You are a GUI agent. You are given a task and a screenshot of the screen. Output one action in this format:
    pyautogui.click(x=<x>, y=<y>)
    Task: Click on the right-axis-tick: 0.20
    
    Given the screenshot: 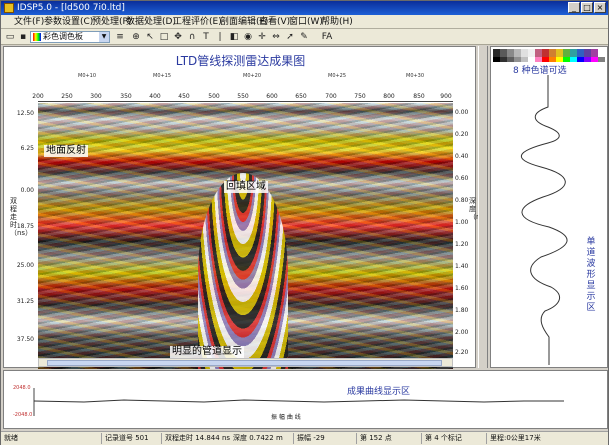 What is the action you would take?
    pyautogui.click(x=462, y=134)
    